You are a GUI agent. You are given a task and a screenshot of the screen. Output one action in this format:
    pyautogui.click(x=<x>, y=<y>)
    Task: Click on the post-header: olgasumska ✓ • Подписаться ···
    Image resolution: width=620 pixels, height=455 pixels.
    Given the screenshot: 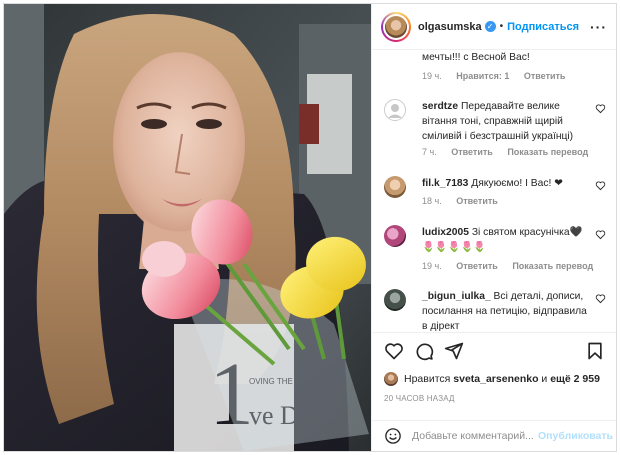 What is the action you would take?
    pyautogui.click(x=494, y=27)
    